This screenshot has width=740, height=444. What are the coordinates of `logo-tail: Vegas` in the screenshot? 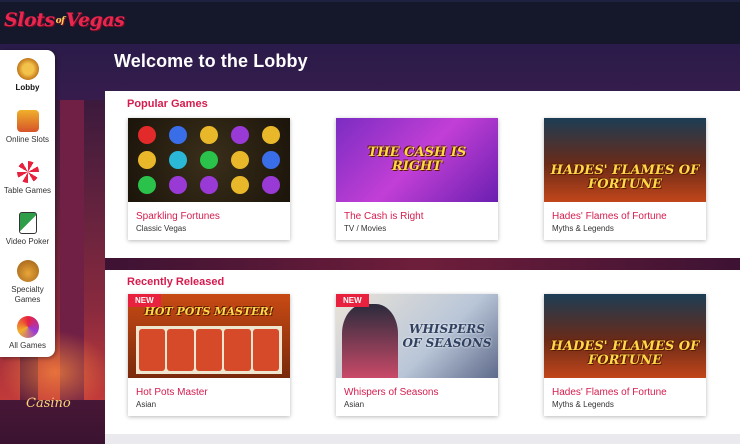 It's located at (95, 20).